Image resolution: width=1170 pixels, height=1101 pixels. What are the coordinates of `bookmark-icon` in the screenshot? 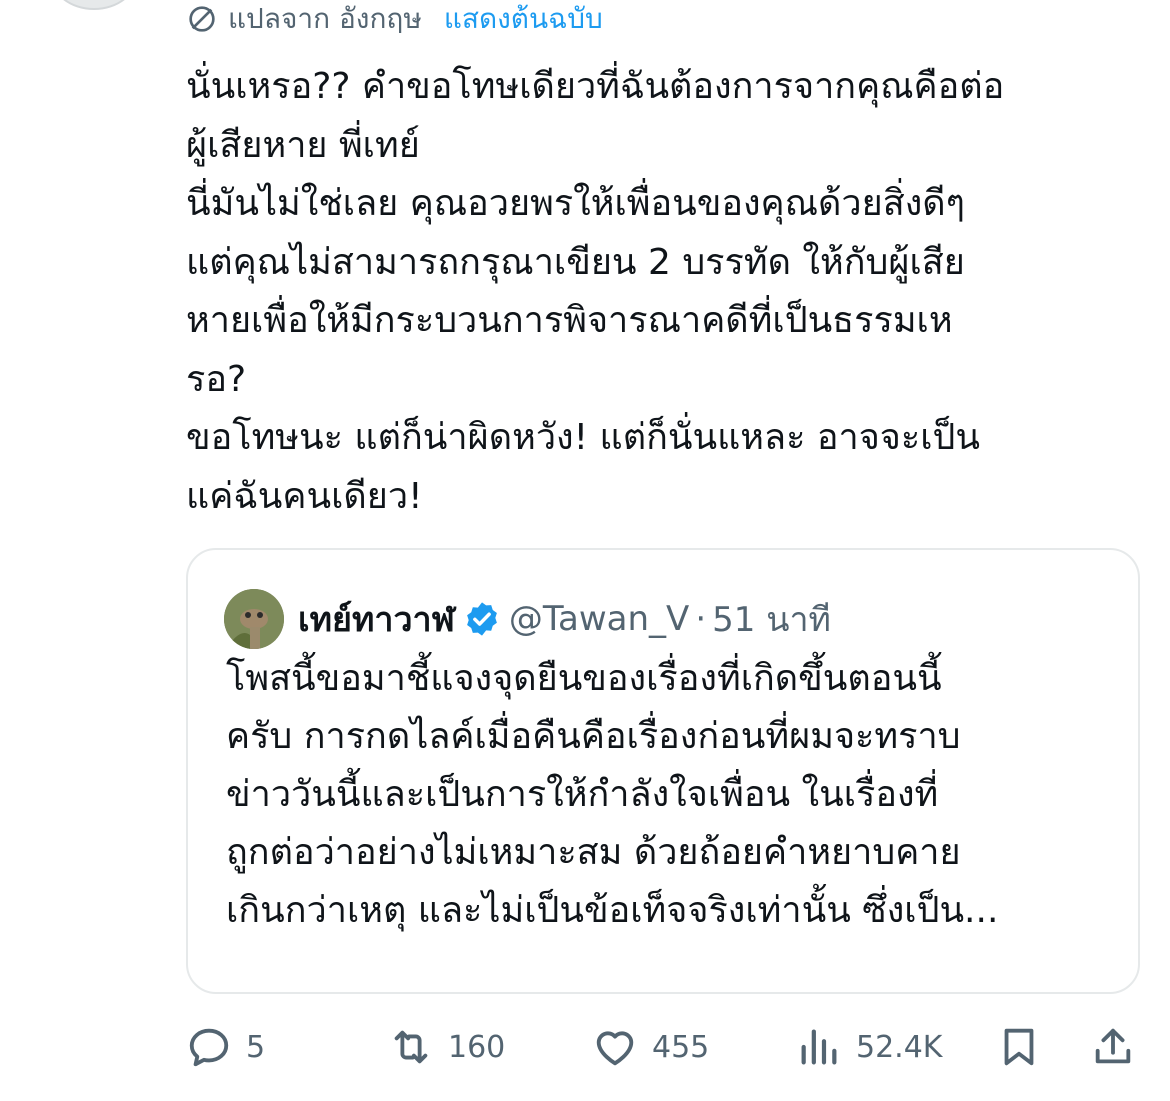 It's located at (1019, 1047).